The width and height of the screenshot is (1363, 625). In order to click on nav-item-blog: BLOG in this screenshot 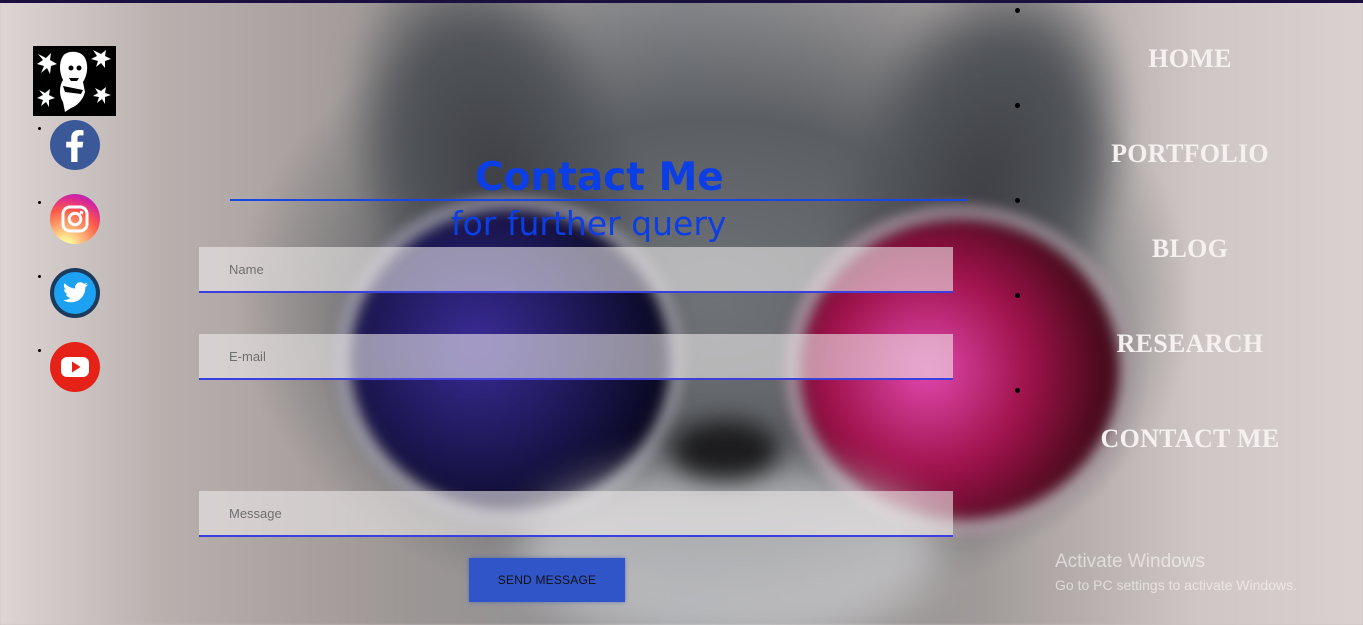, I will do `click(1189, 236)`.